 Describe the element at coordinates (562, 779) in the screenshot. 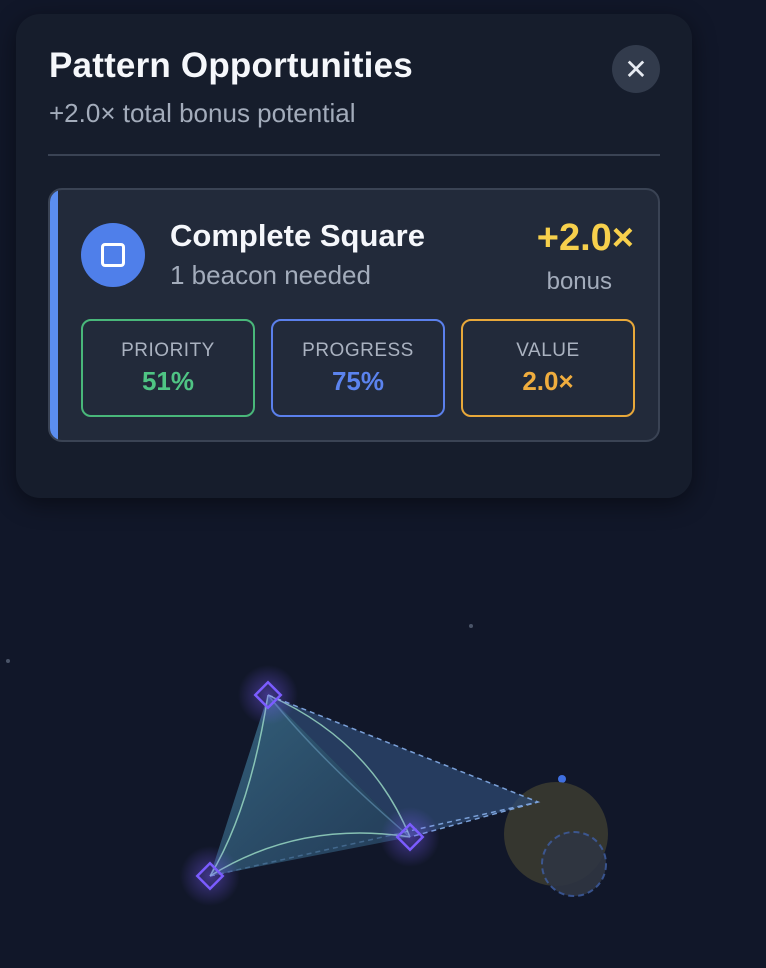

I see `marker-dot` at that location.